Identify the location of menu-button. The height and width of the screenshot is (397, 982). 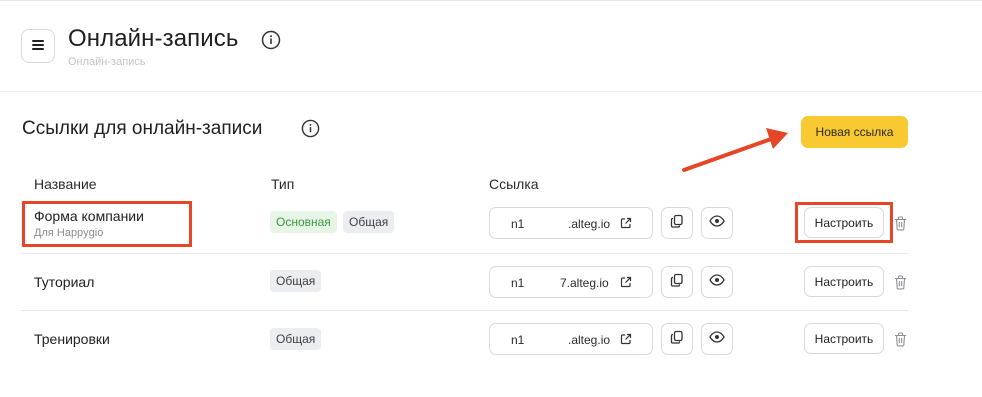
(38, 46).